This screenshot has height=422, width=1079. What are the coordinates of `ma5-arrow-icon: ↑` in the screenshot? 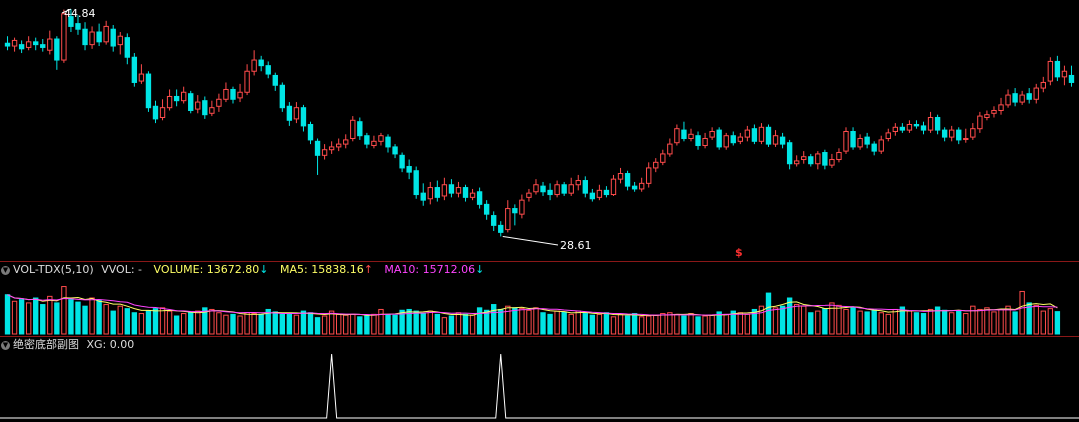 It's located at (368, 269).